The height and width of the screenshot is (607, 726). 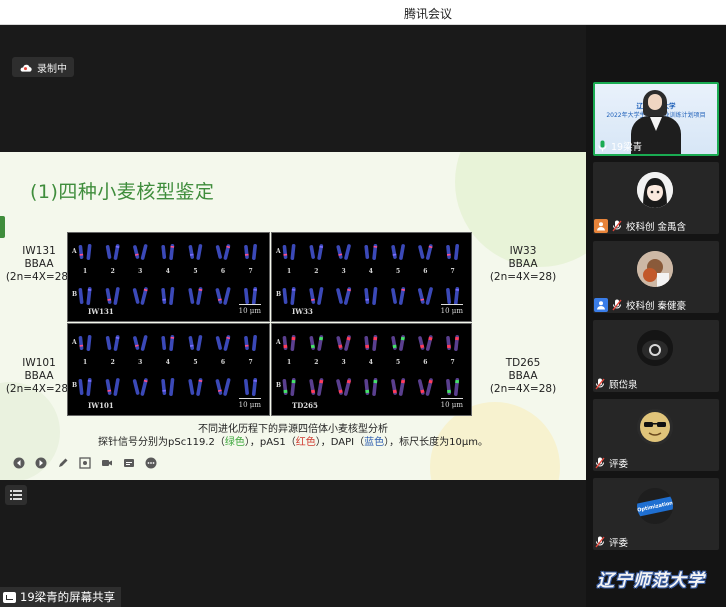 I want to click on chromosome-number: 3, so click(x=343, y=362).